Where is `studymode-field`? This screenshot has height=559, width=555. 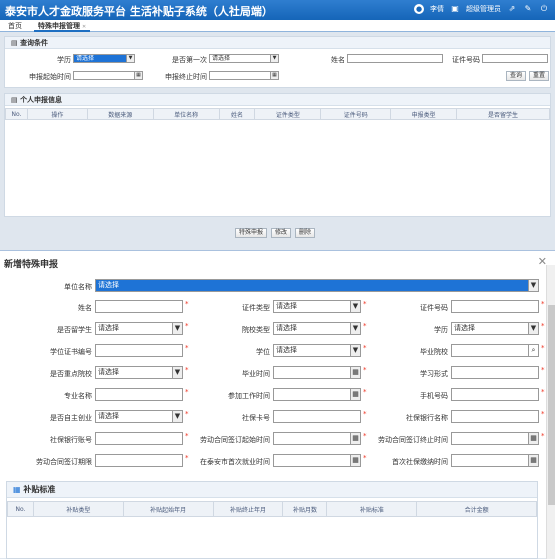 studymode-field is located at coordinates (495, 372).